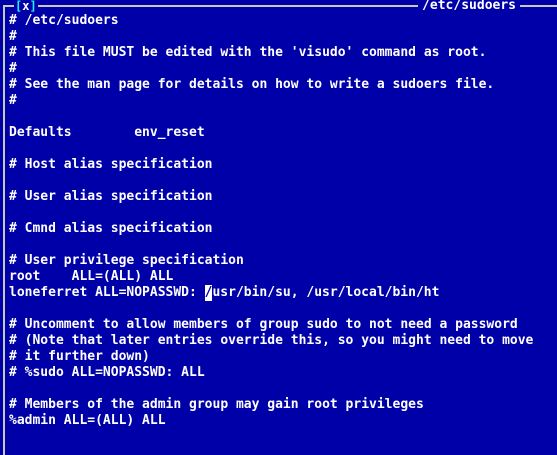 The image size is (557, 455). Describe the element at coordinates (283, 21) in the screenshot. I see `editor-line: # /etc/sudoers` at that location.